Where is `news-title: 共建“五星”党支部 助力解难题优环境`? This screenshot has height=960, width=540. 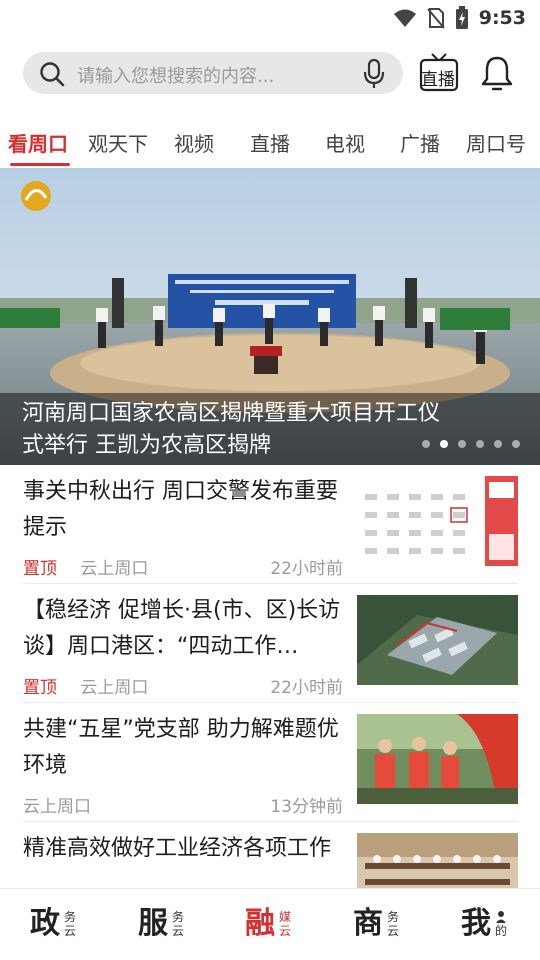
news-title: 共建“五星”党支部 助力解难题优环境 is located at coordinates (181, 747).